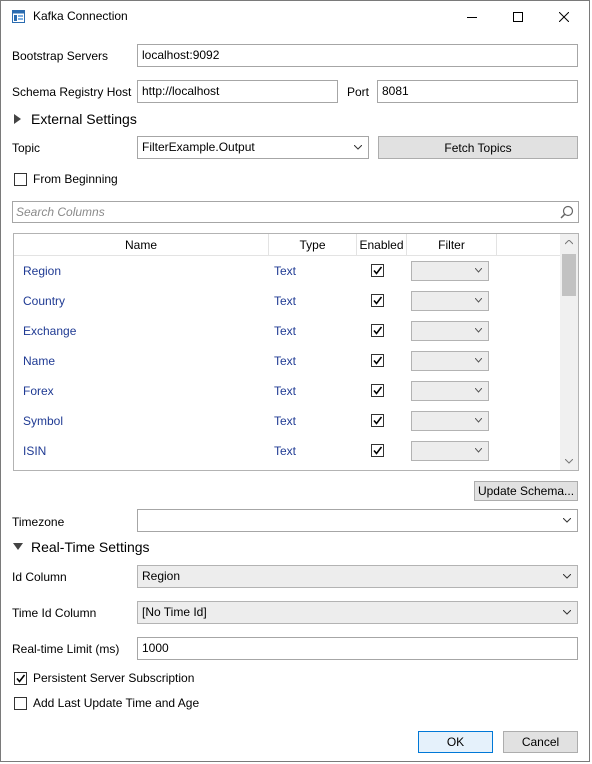 This screenshot has width=592, height=764. What do you see at coordinates (72, 92) in the screenshot?
I see `schema-registry-host-label: Schema Registry Host` at bounding box center [72, 92].